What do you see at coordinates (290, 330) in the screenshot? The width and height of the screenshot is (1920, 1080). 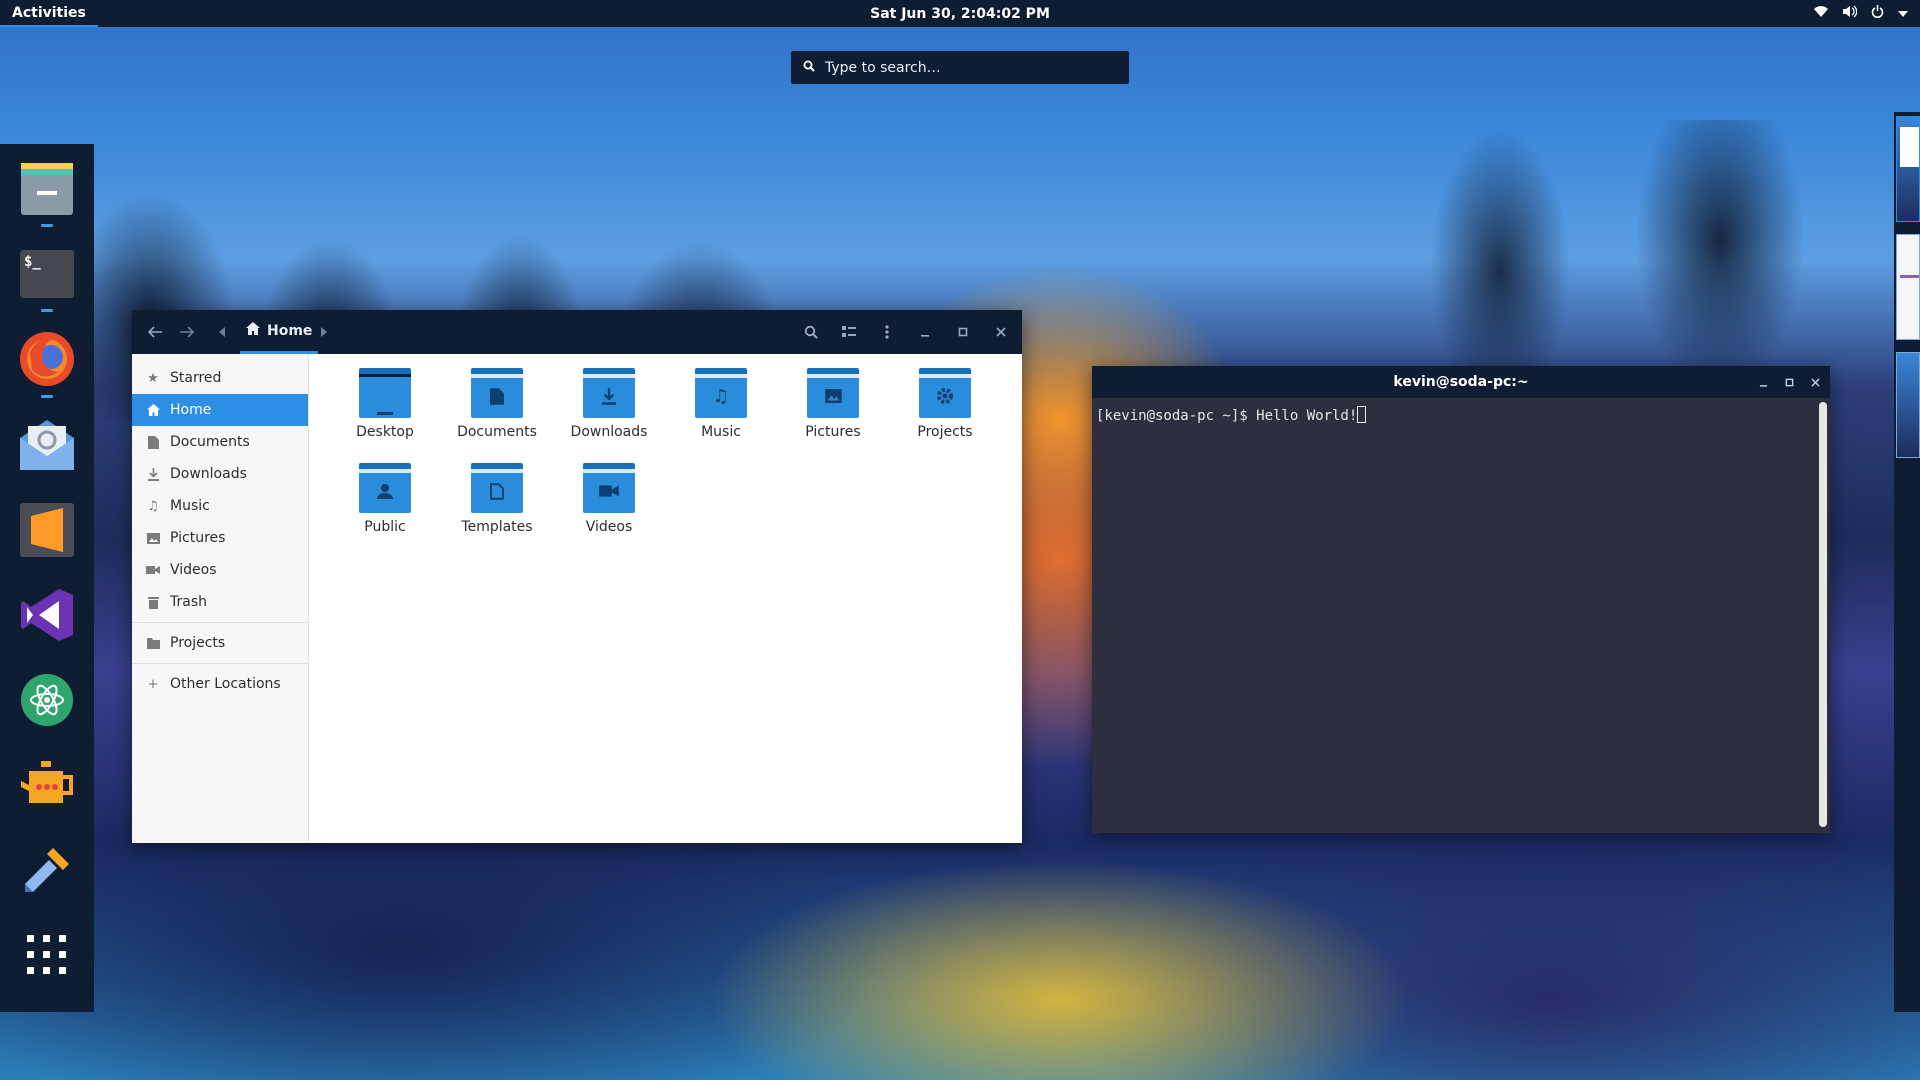 I see `breadcrumb-label: Home` at bounding box center [290, 330].